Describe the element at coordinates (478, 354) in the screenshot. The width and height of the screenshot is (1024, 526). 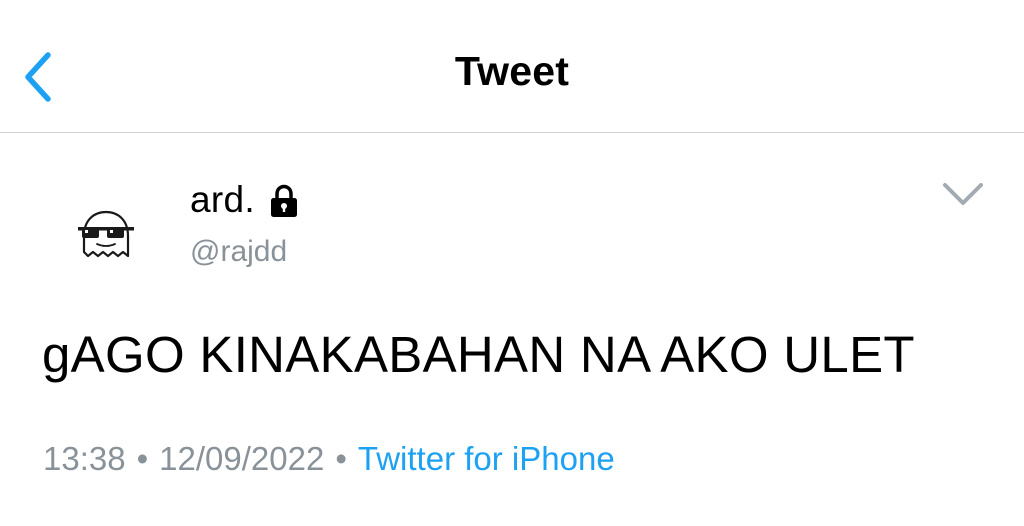
I see `tweet-text: gAGO KINAKABAHAN NA AKO ULET` at that location.